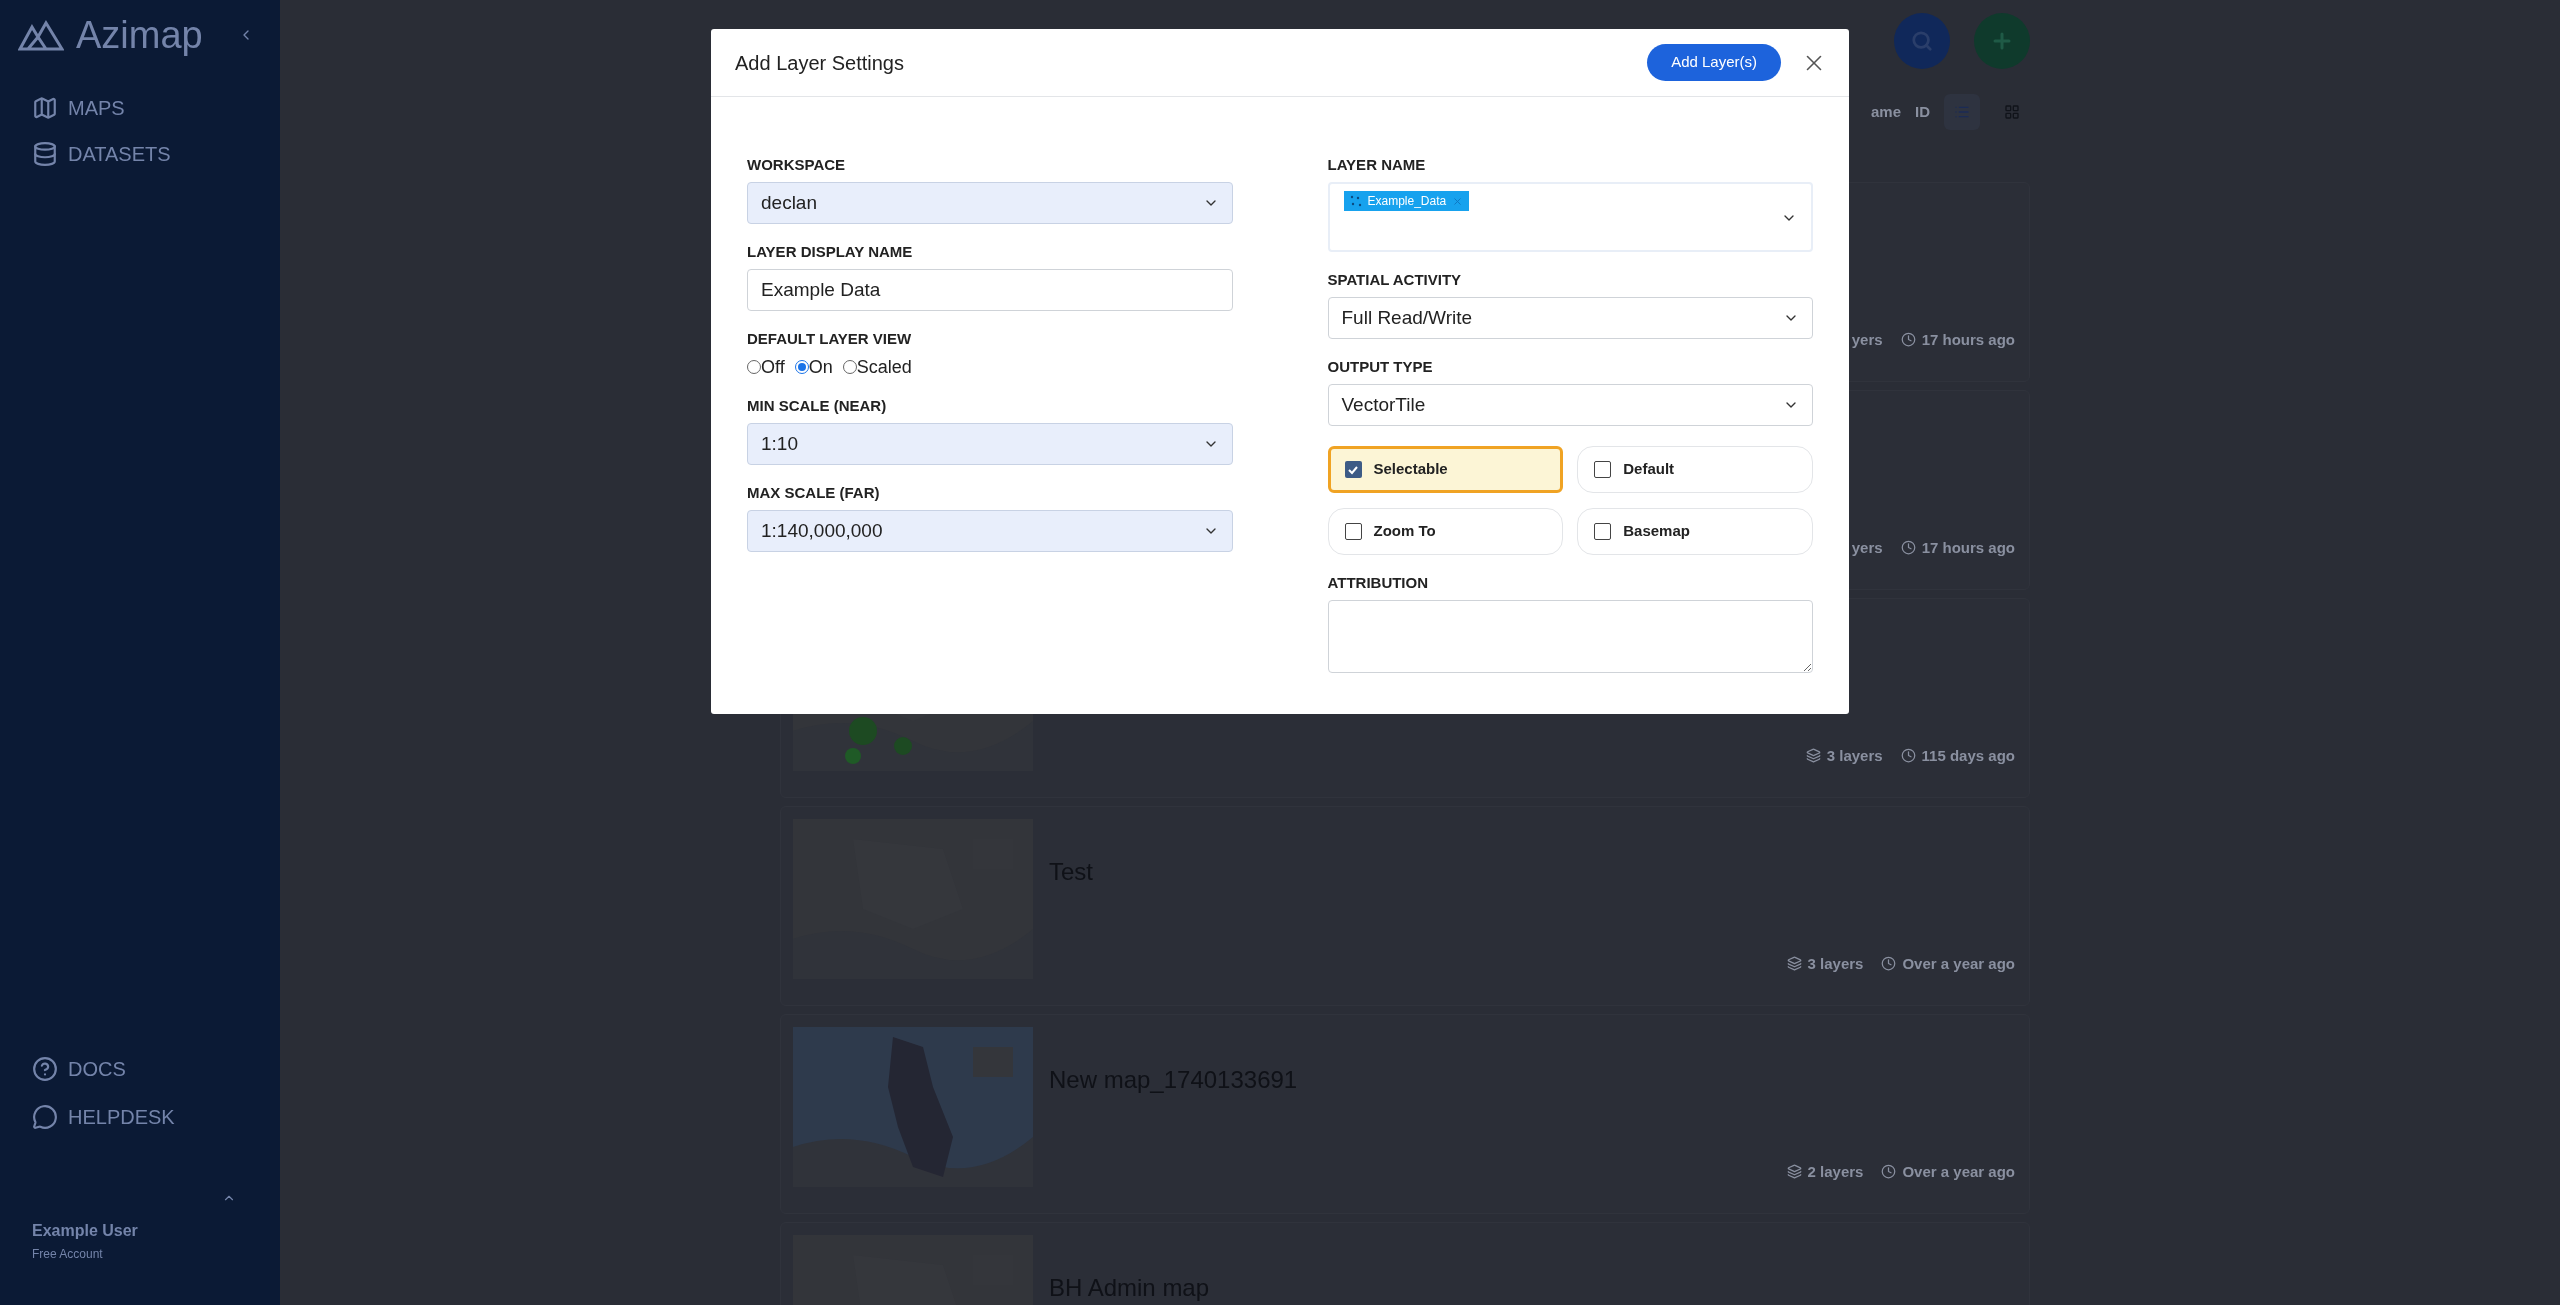 The image size is (2560, 1305). Describe the element at coordinates (990, 203) in the screenshot. I see `select-field: declan` at that location.